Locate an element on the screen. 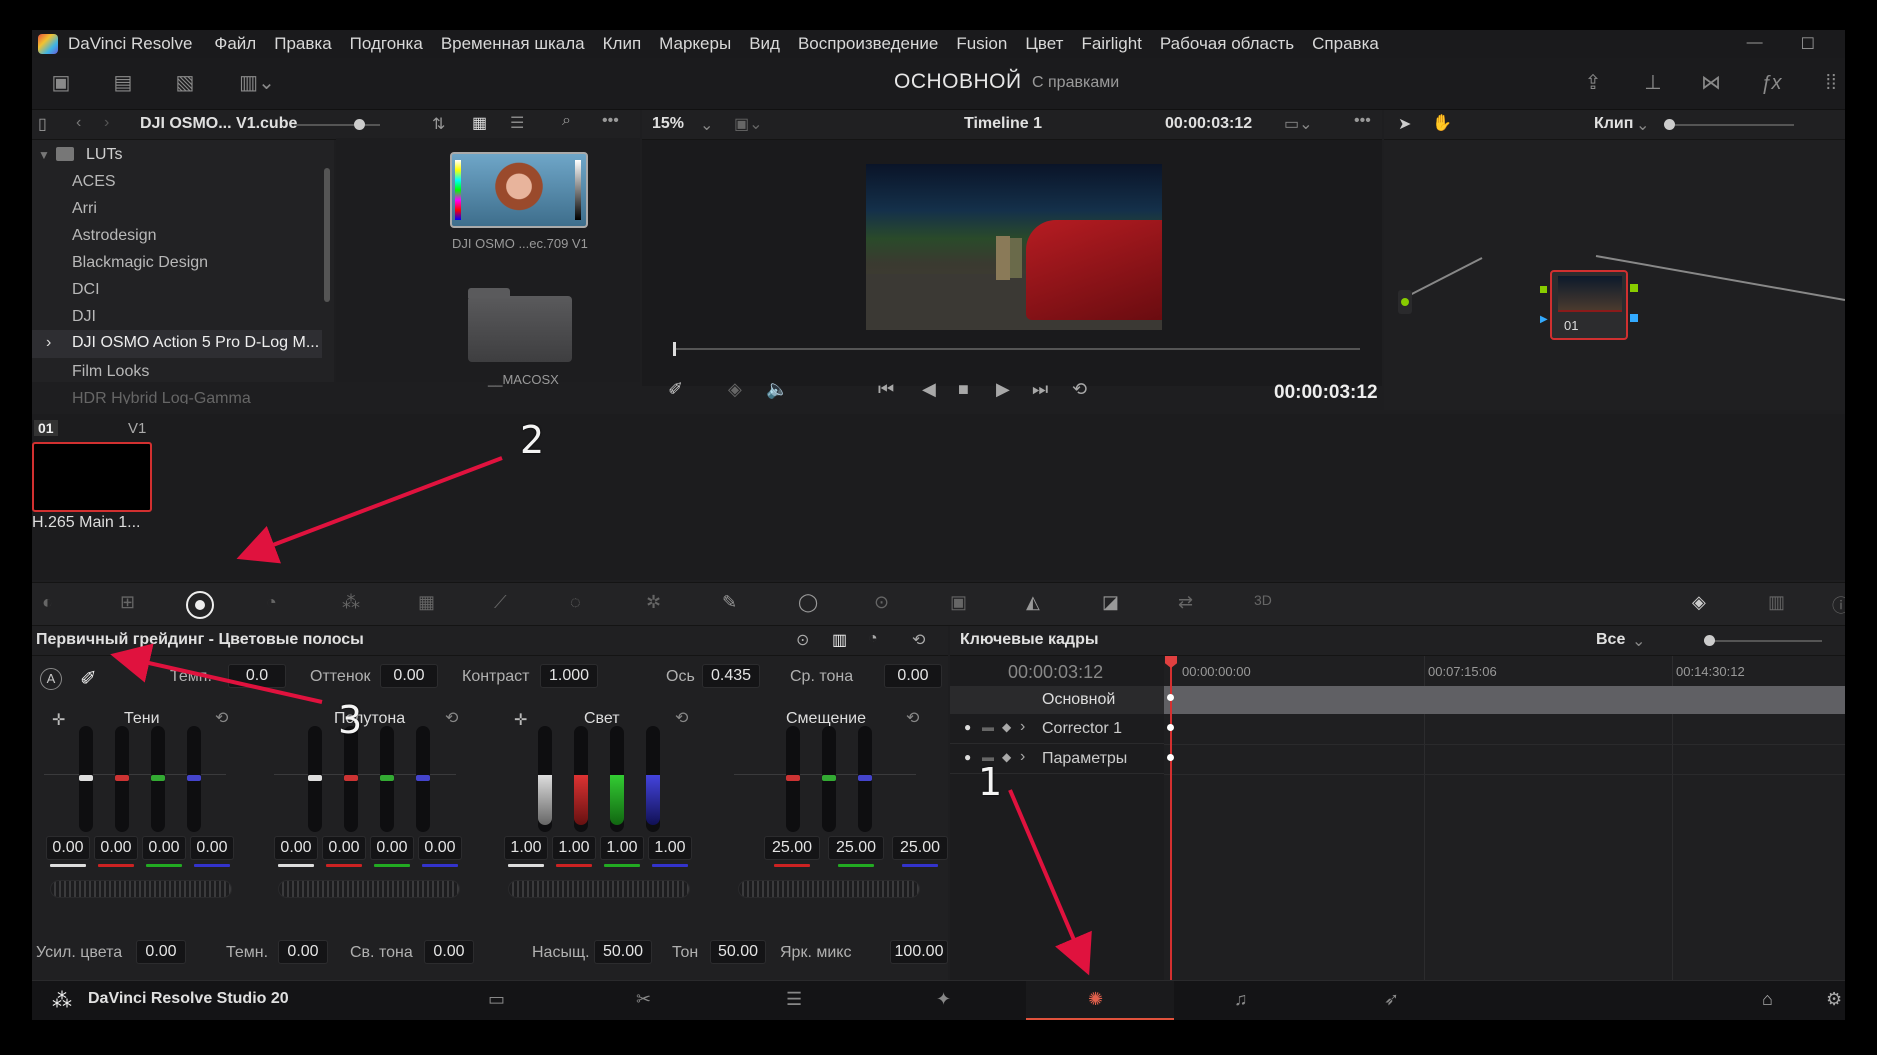  annotation-label-1: 1 is located at coordinates (990, 782).